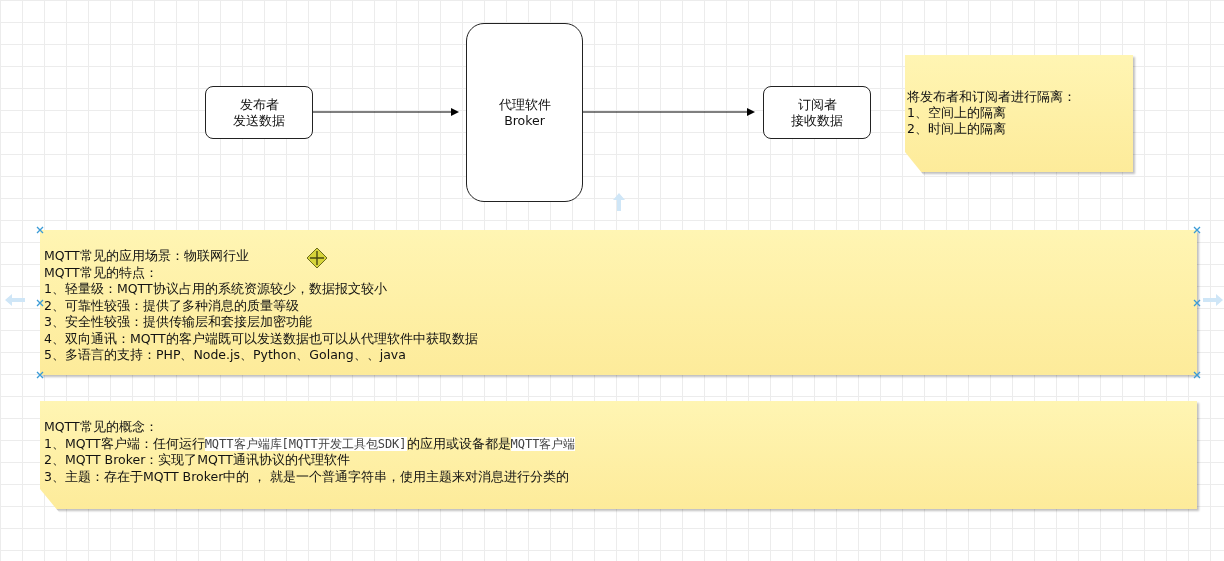 Image resolution: width=1224 pixels, height=561 pixels. What do you see at coordinates (101, 272) in the screenshot?
I see `note-line: MQTT常见的特点：` at bounding box center [101, 272].